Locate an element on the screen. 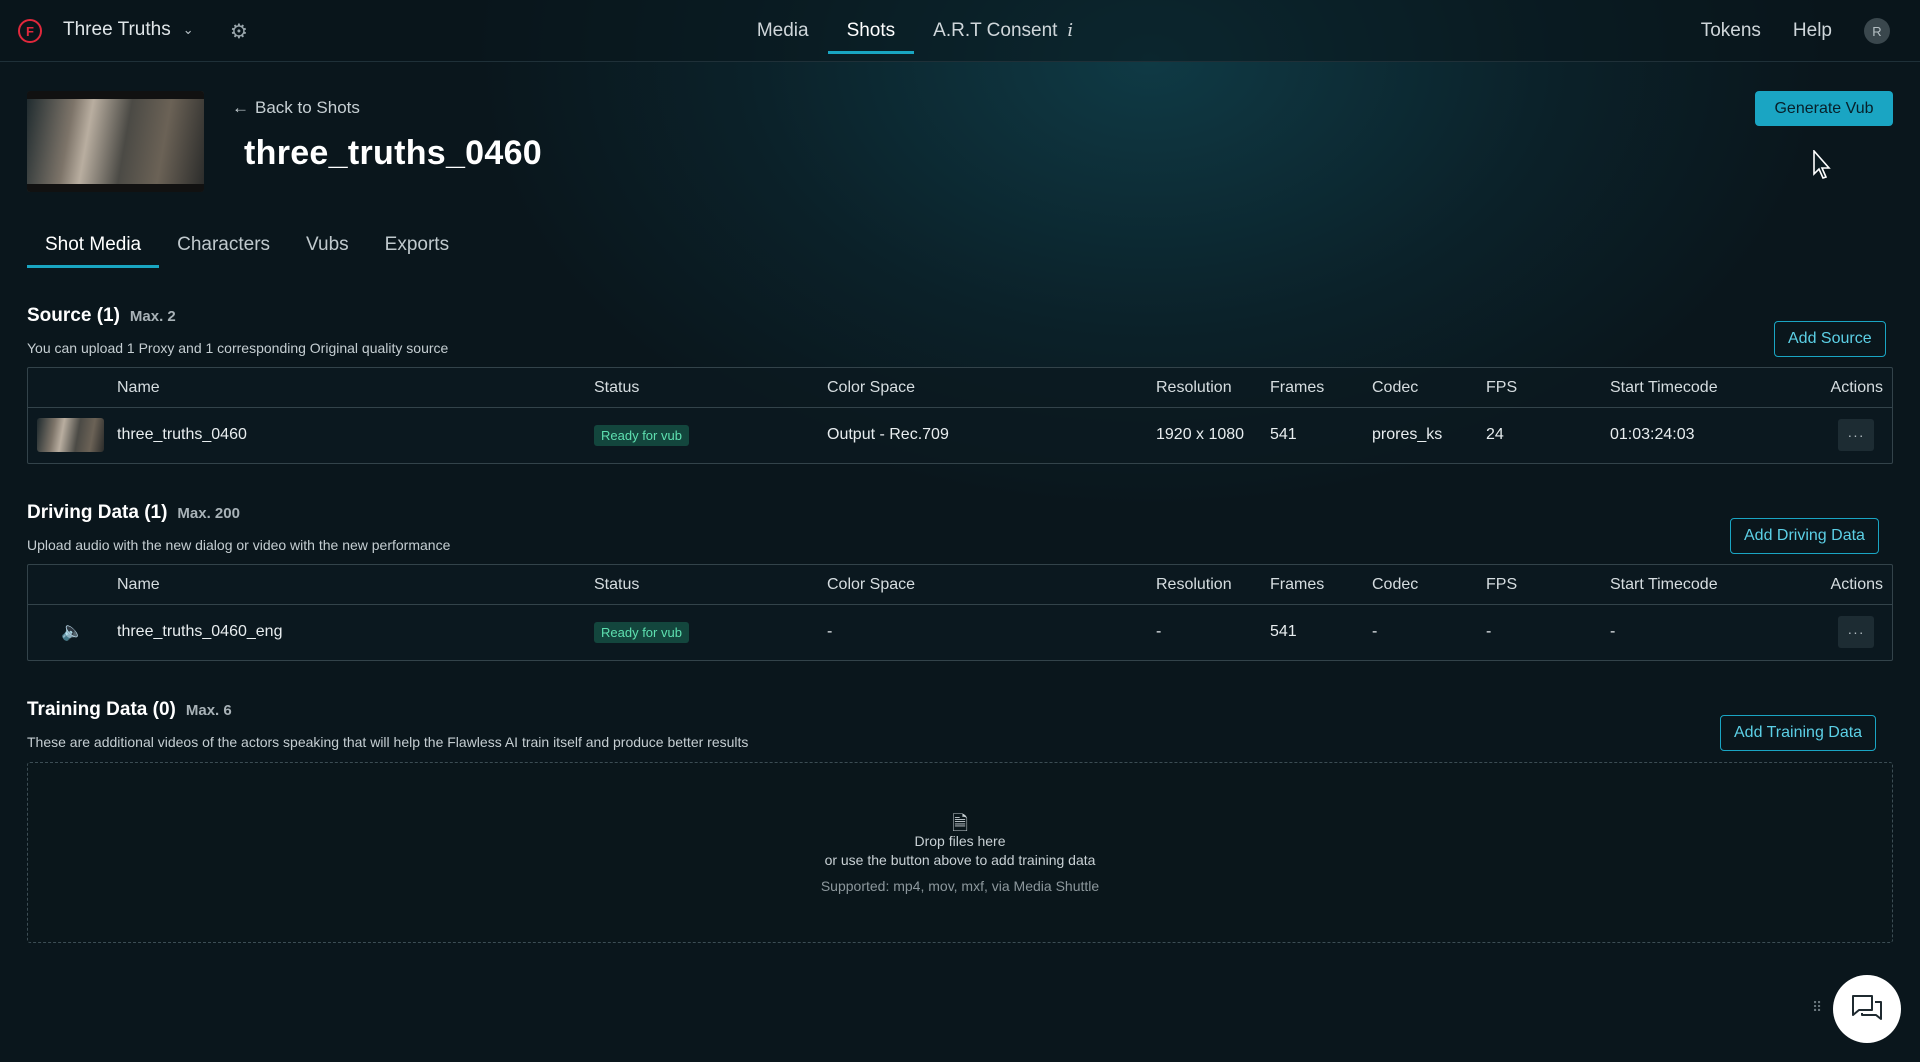 The width and height of the screenshot is (1920, 1062). mouse-cursor-icon is located at coordinates (1822, 164).